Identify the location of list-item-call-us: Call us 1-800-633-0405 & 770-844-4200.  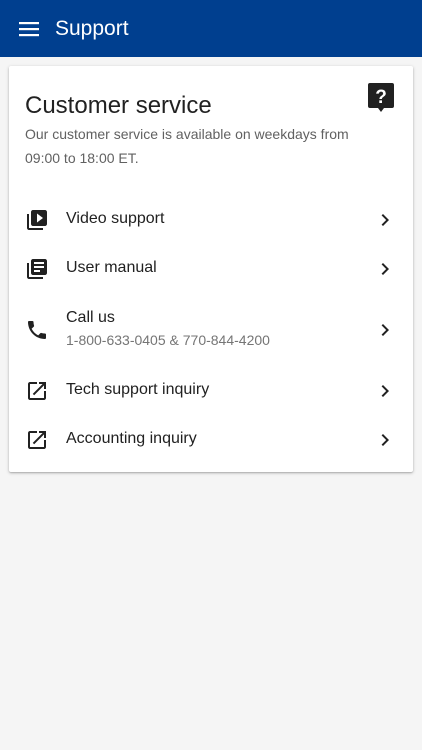
(211, 330).